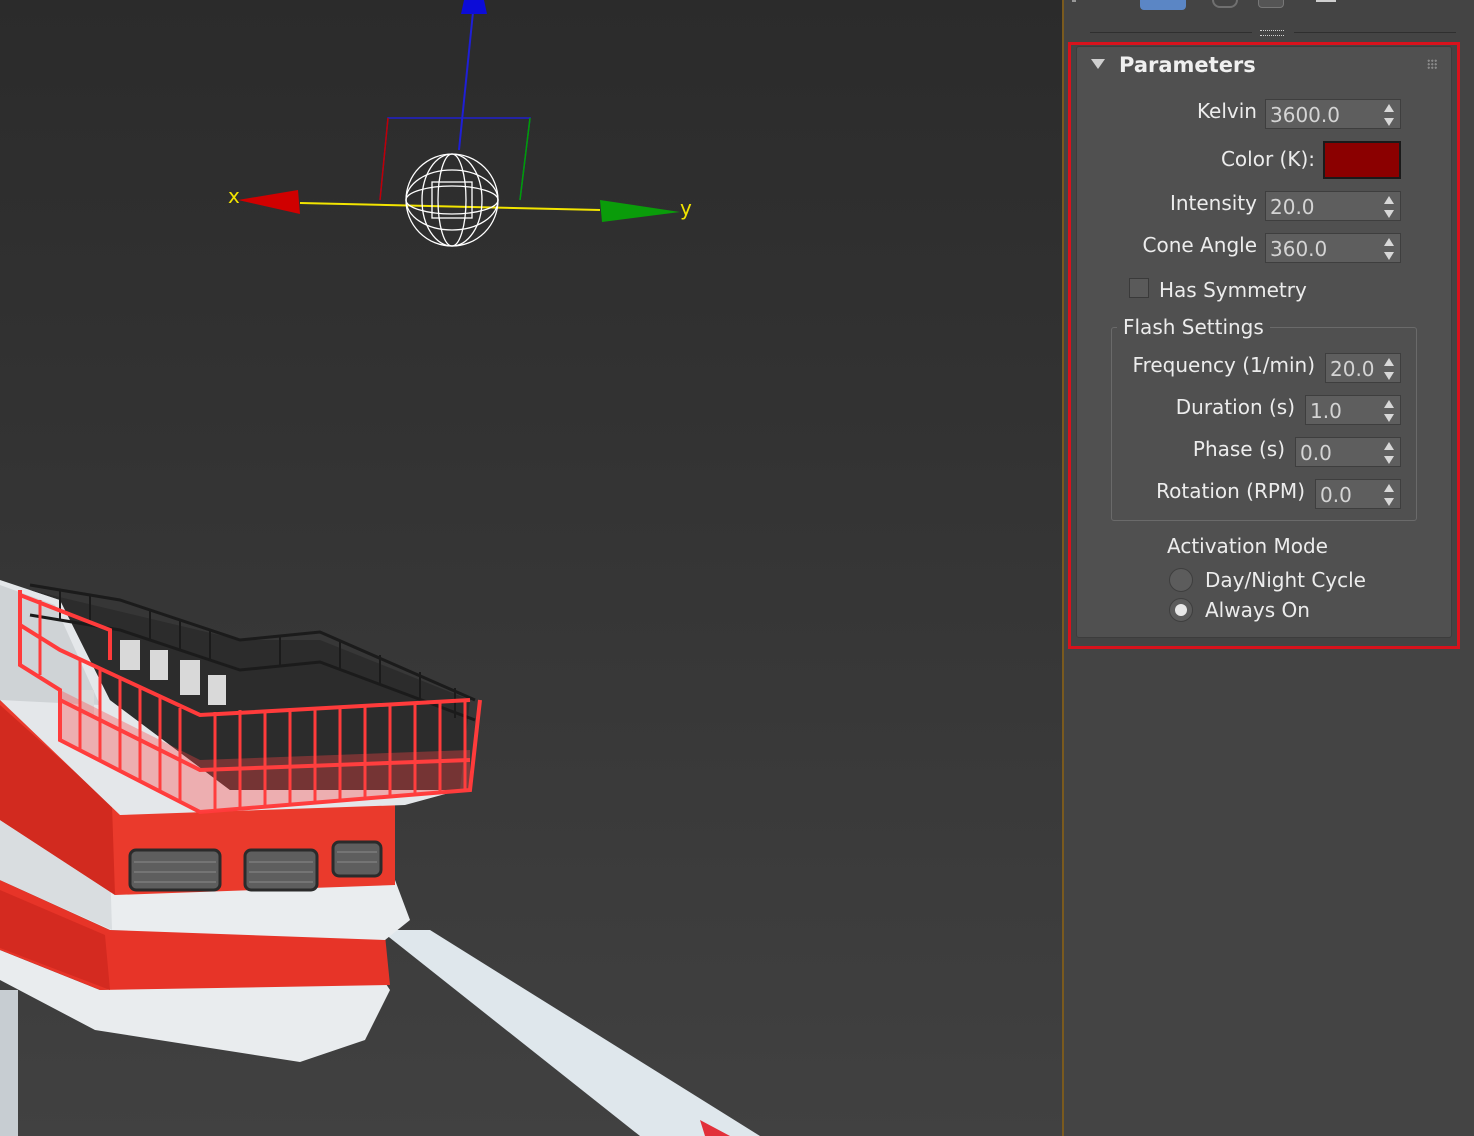 This screenshot has height=1136, width=1474. What do you see at coordinates (9, 1063) in the screenshot?
I see `tower-pole` at bounding box center [9, 1063].